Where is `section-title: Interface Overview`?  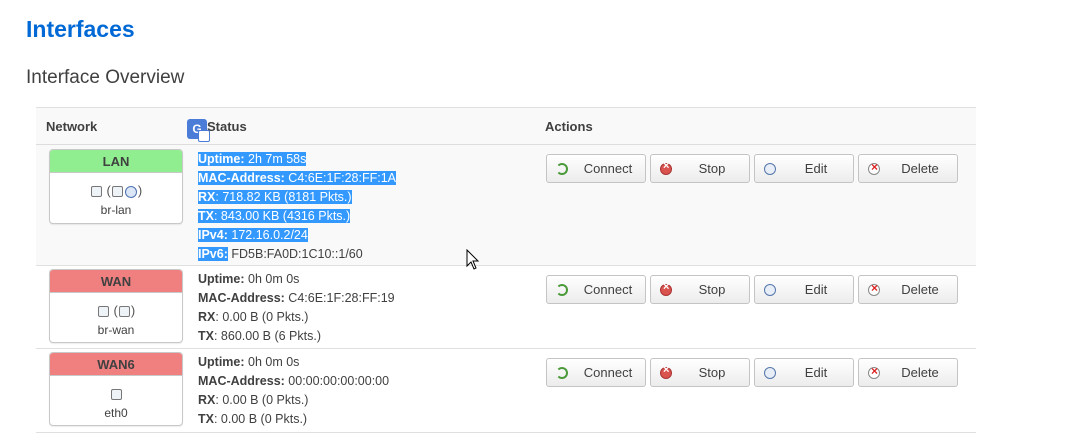 section-title: Interface Overview is located at coordinates (105, 77).